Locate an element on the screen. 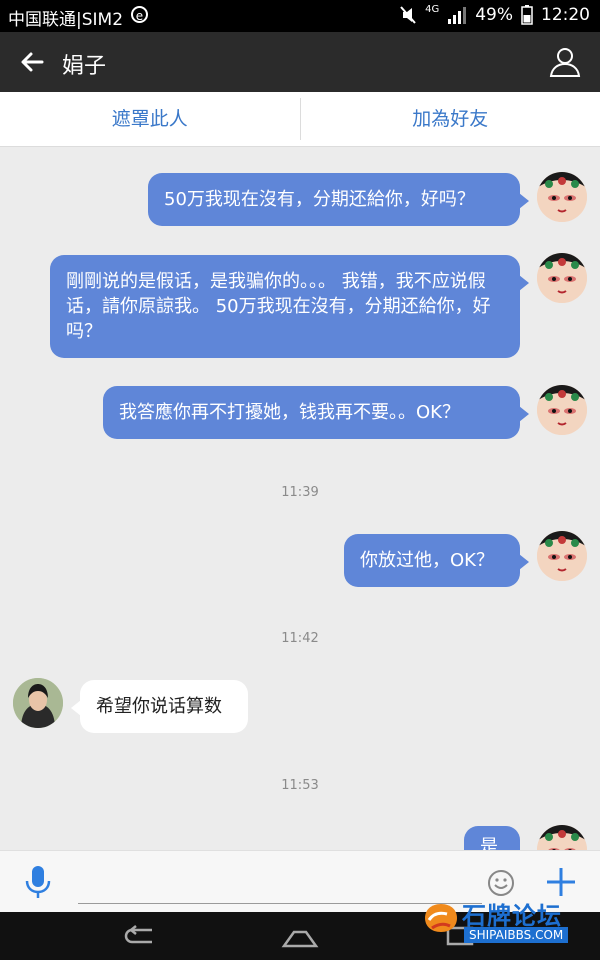 This screenshot has height=960, width=600. back-arrow-icon is located at coordinates (32, 62).